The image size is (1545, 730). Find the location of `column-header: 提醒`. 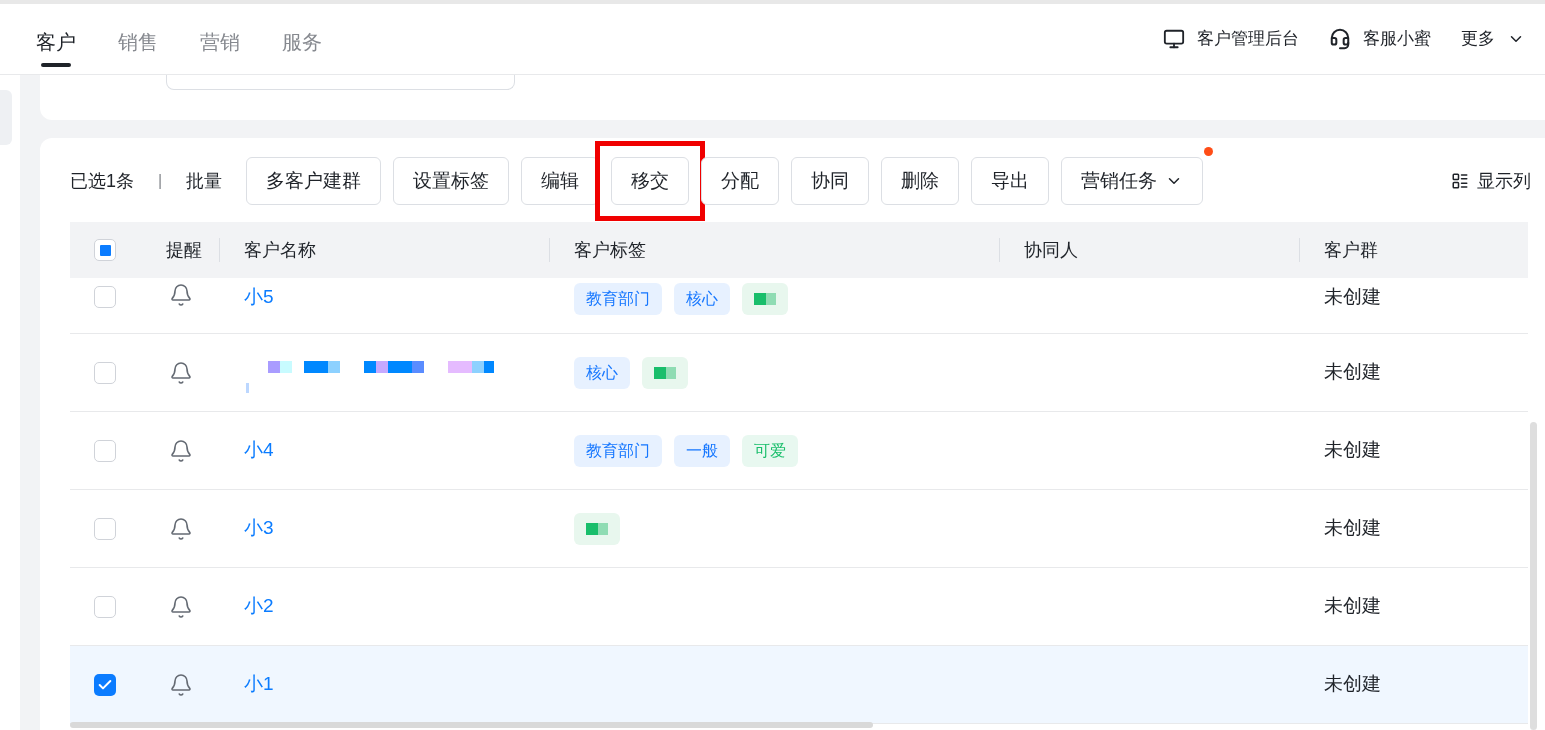

column-header: 提醒 is located at coordinates (184, 250).